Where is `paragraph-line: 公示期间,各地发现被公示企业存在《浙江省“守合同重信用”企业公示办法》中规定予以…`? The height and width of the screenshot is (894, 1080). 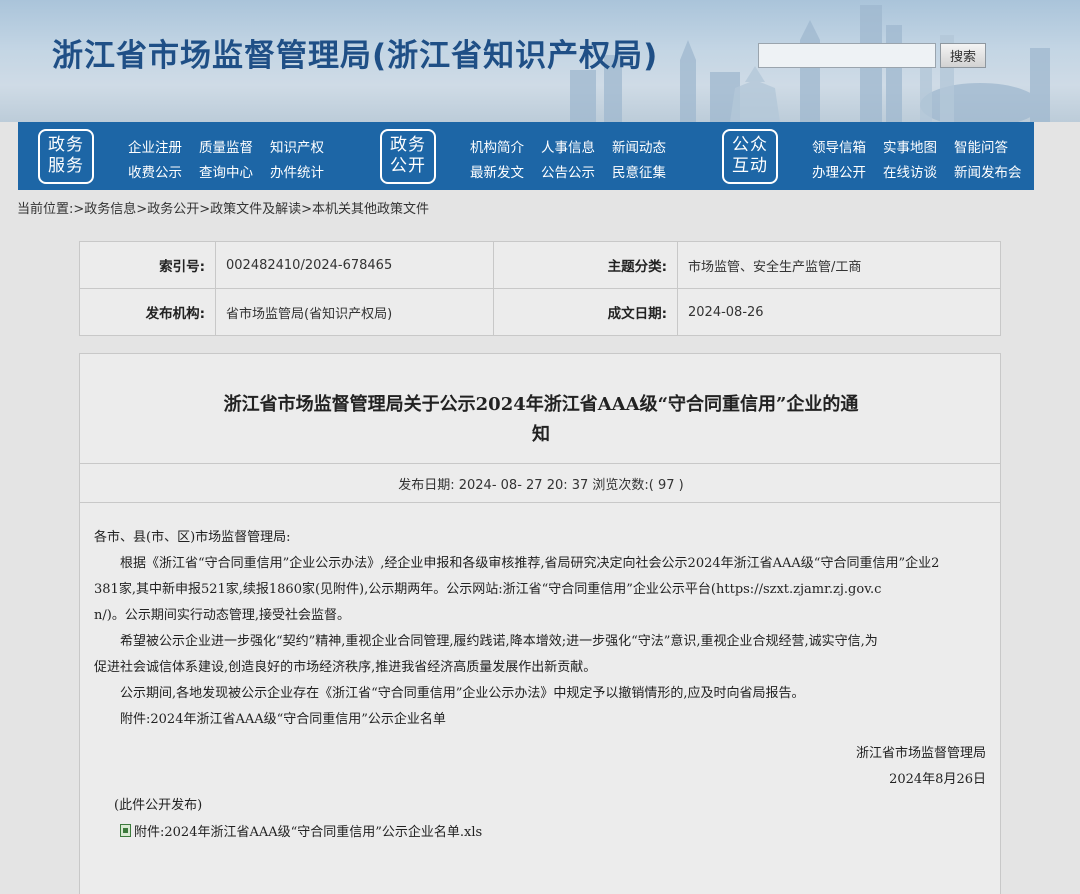
paragraph-line: 公示期间,各地发现被公示企业存在《浙江省“守合同重信用”企业公示办法》中规定予以… is located at coordinates (462, 693).